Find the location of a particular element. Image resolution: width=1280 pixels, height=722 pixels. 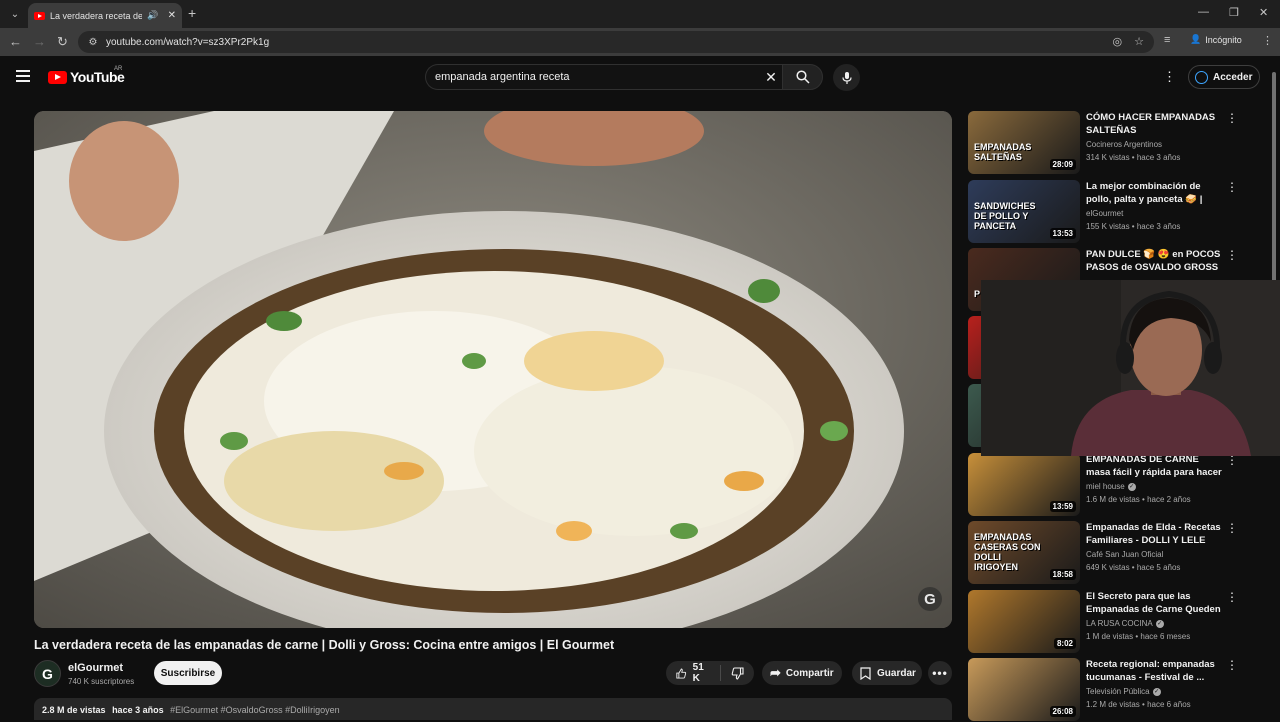

thumbnail-text: SANDWICHES DE POLLO Y PANCETA is located at coordinates (1005, 216).